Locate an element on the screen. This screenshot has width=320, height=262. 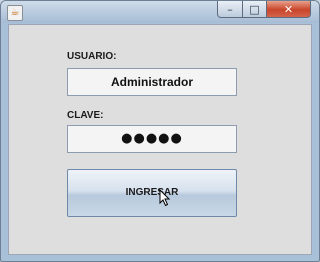
username-label: USUARIO: is located at coordinates (92, 56).